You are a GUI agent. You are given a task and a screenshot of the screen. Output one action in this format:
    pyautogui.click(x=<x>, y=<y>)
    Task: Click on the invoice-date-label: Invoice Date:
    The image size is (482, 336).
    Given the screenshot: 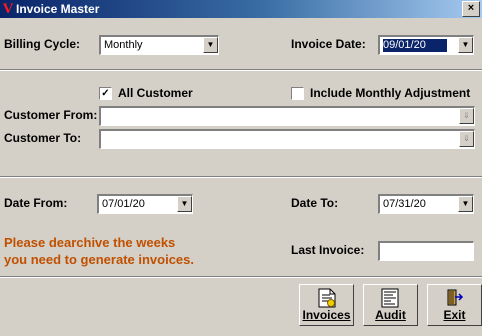 What is the action you would take?
    pyautogui.click(x=328, y=44)
    